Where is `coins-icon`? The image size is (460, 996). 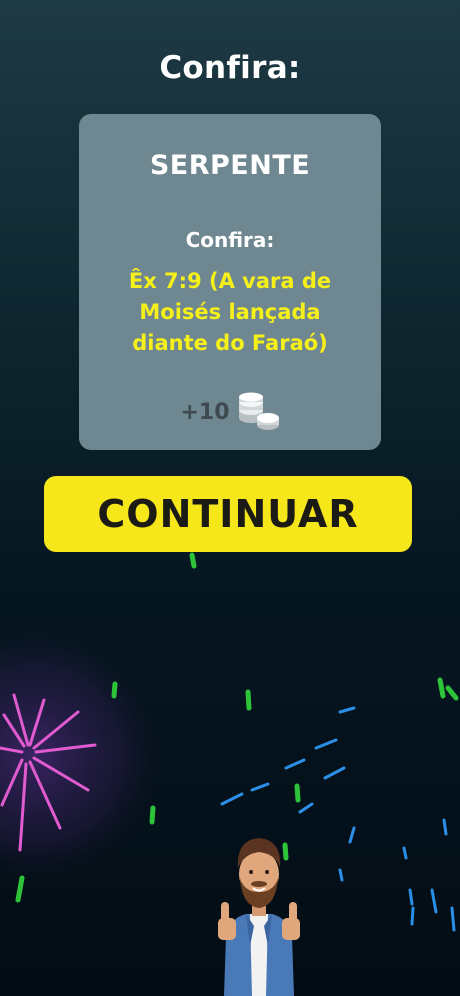
coins-icon is located at coordinates (258, 411).